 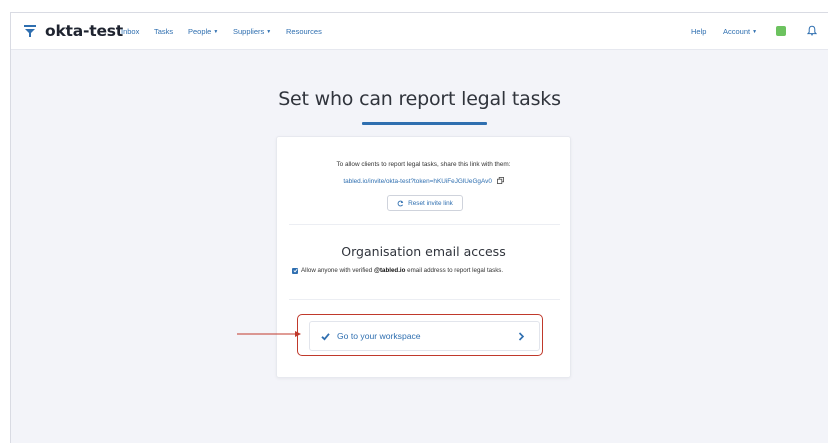 I want to click on nav-account-label: Account, so click(x=737, y=31).